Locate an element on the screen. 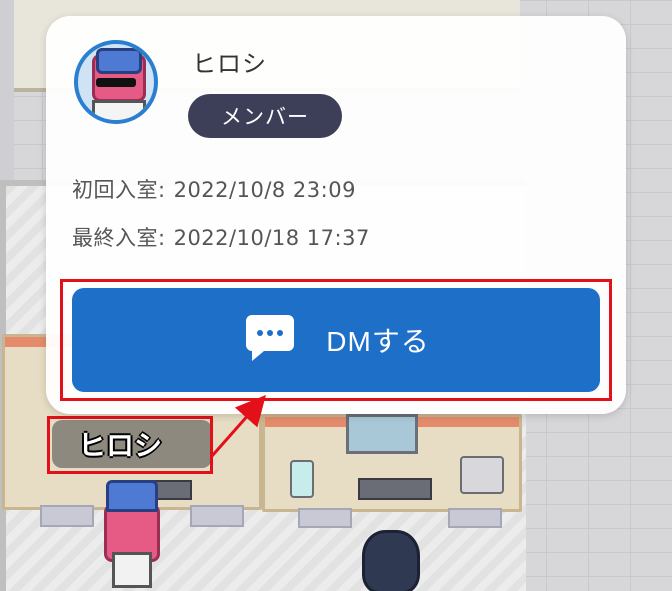 The width and height of the screenshot is (672, 591). avatar-shirt is located at coordinates (132, 570).